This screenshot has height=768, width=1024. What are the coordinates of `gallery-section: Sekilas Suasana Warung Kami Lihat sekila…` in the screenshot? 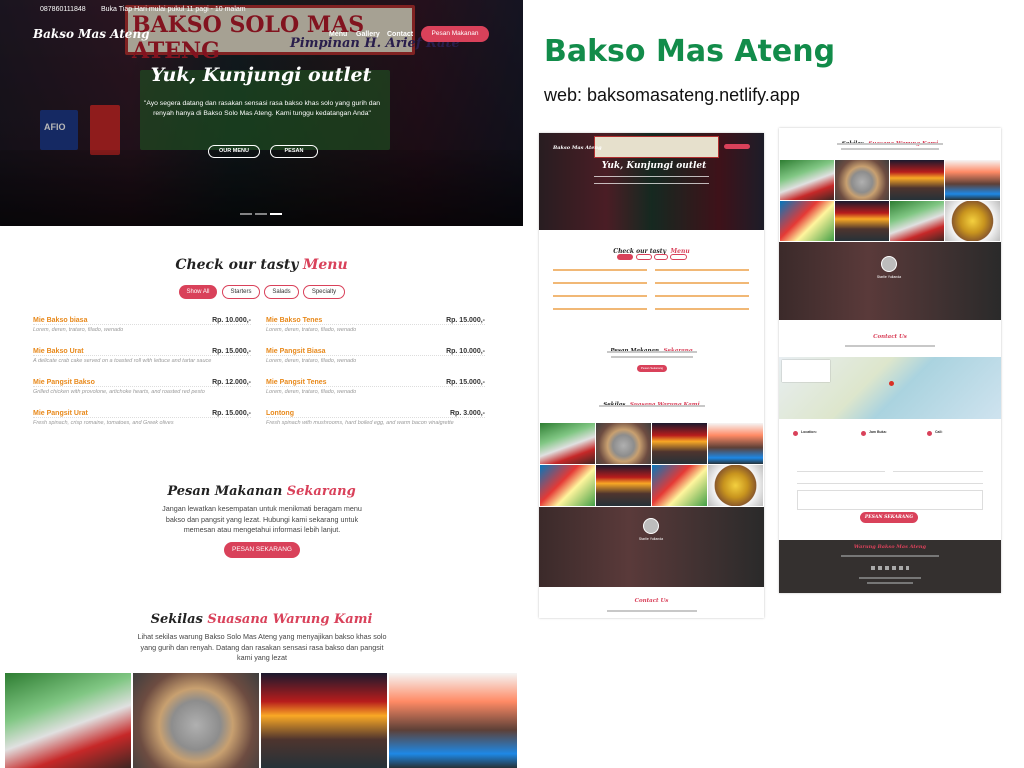 It's located at (261, 682).